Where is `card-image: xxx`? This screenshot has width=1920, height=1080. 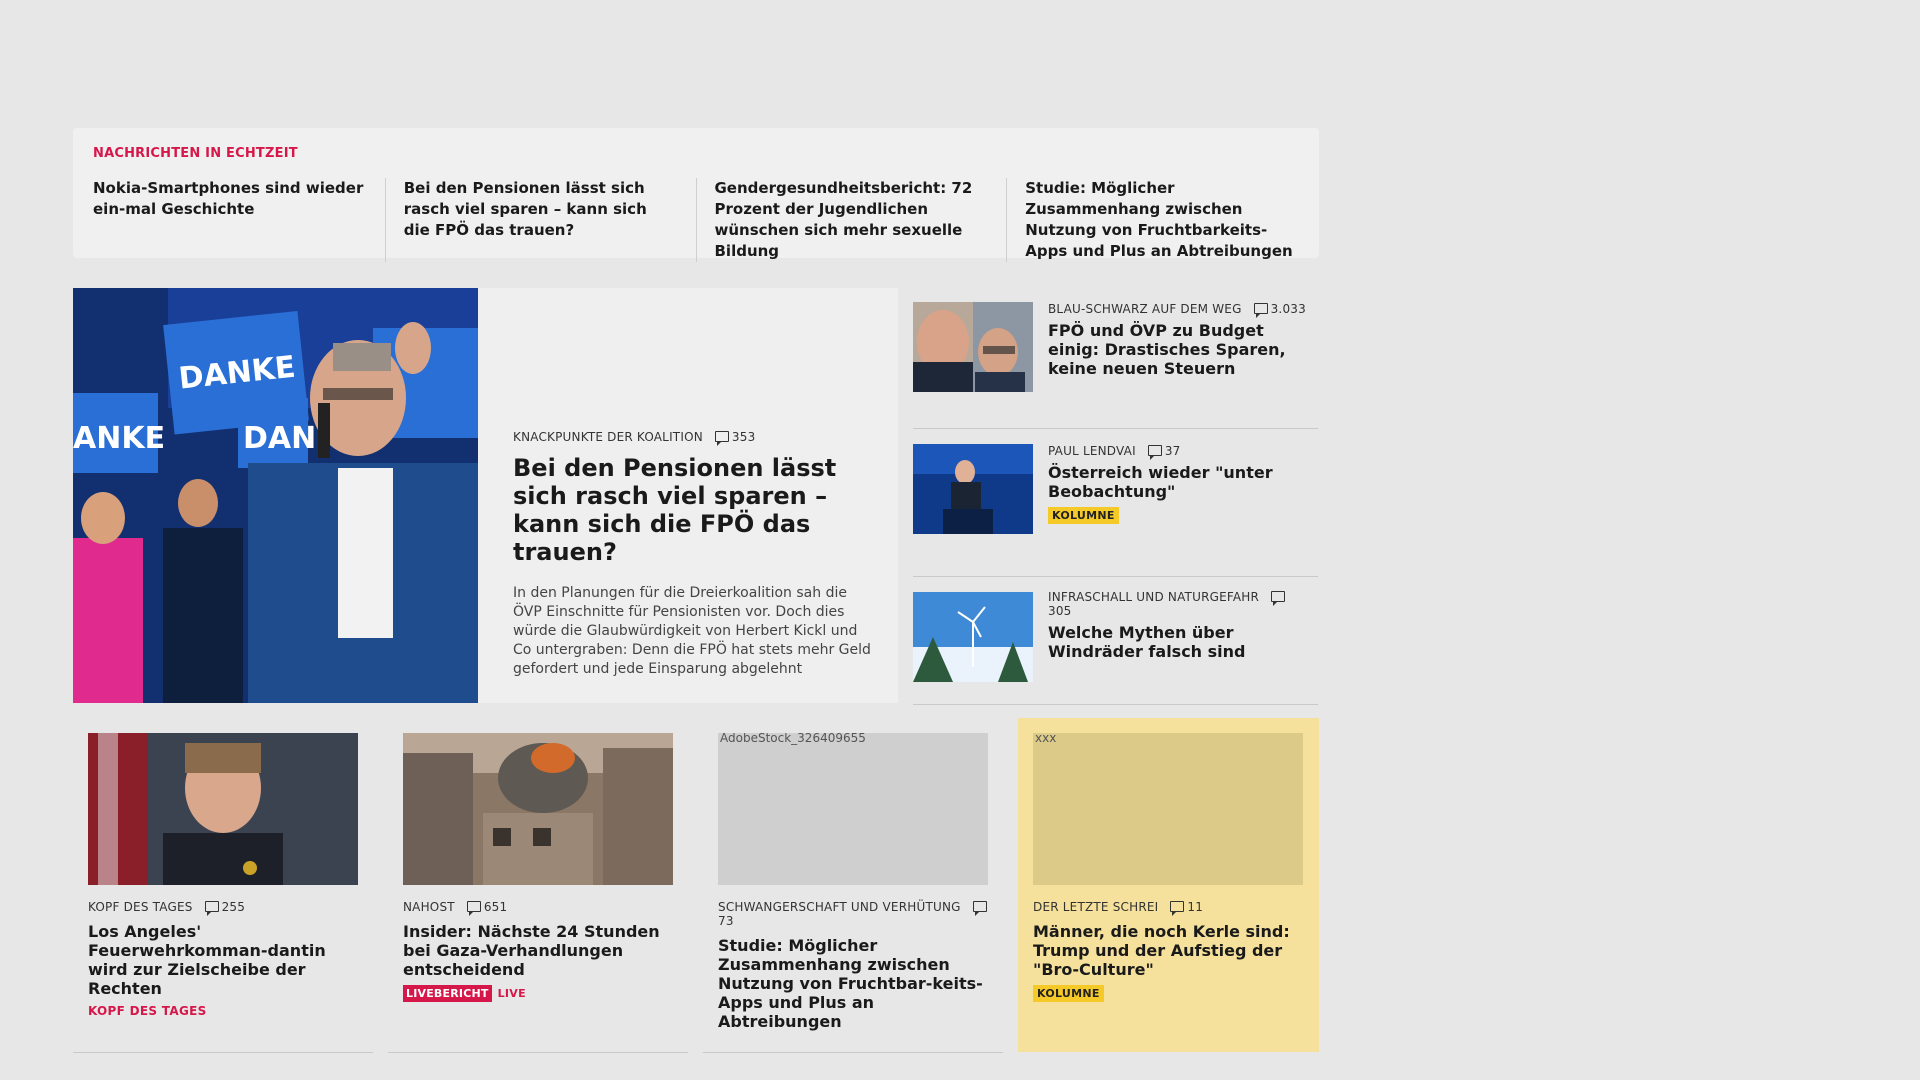
card-image: xxx is located at coordinates (1168, 809).